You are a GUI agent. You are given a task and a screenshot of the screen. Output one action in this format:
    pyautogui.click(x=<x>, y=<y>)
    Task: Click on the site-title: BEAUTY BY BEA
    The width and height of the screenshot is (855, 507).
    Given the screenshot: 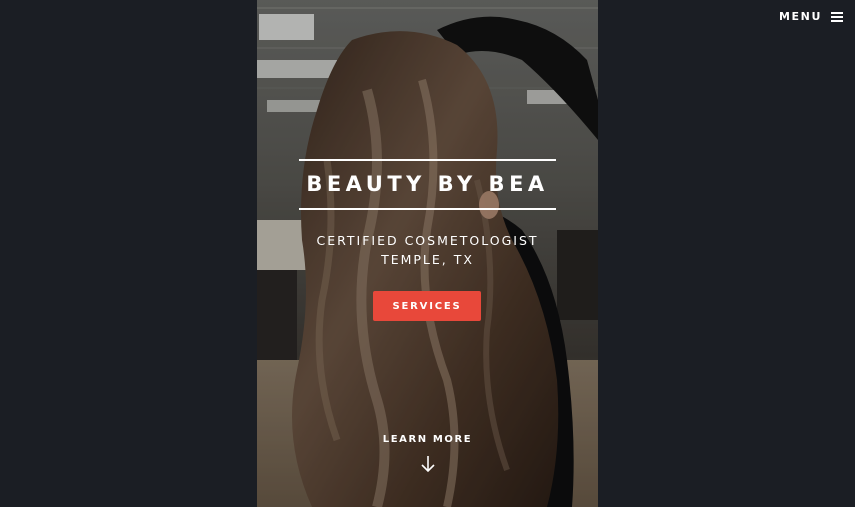 What is the action you would take?
    pyautogui.click(x=427, y=184)
    